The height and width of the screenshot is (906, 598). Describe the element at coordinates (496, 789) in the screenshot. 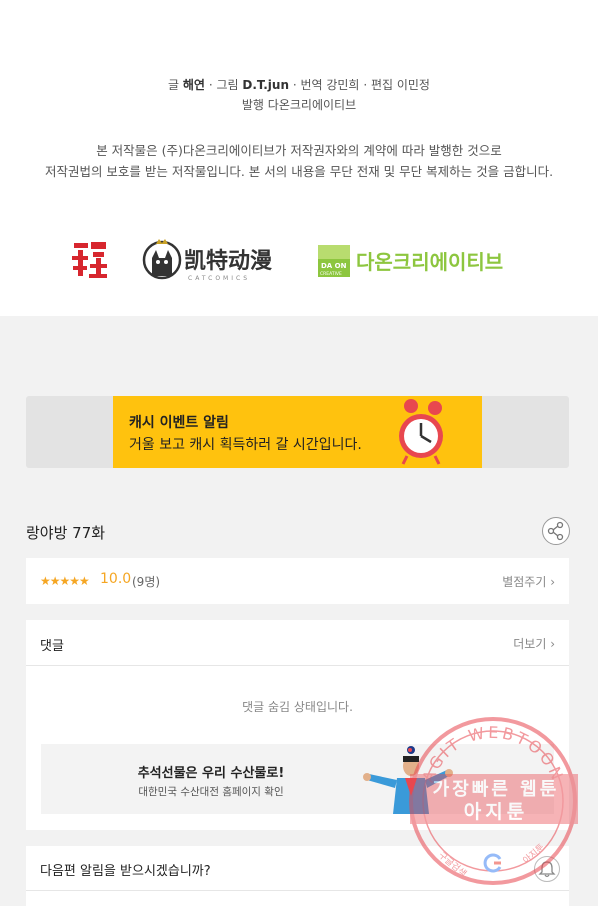

I see `watermark-line1: 가장빠른 웹툰` at that location.